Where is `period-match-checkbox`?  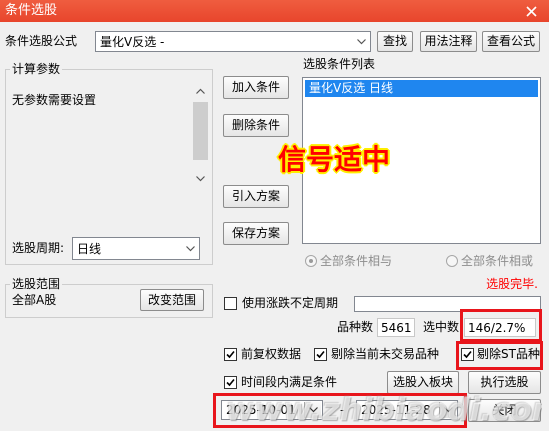
period-match-checkbox is located at coordinates (230, 382).